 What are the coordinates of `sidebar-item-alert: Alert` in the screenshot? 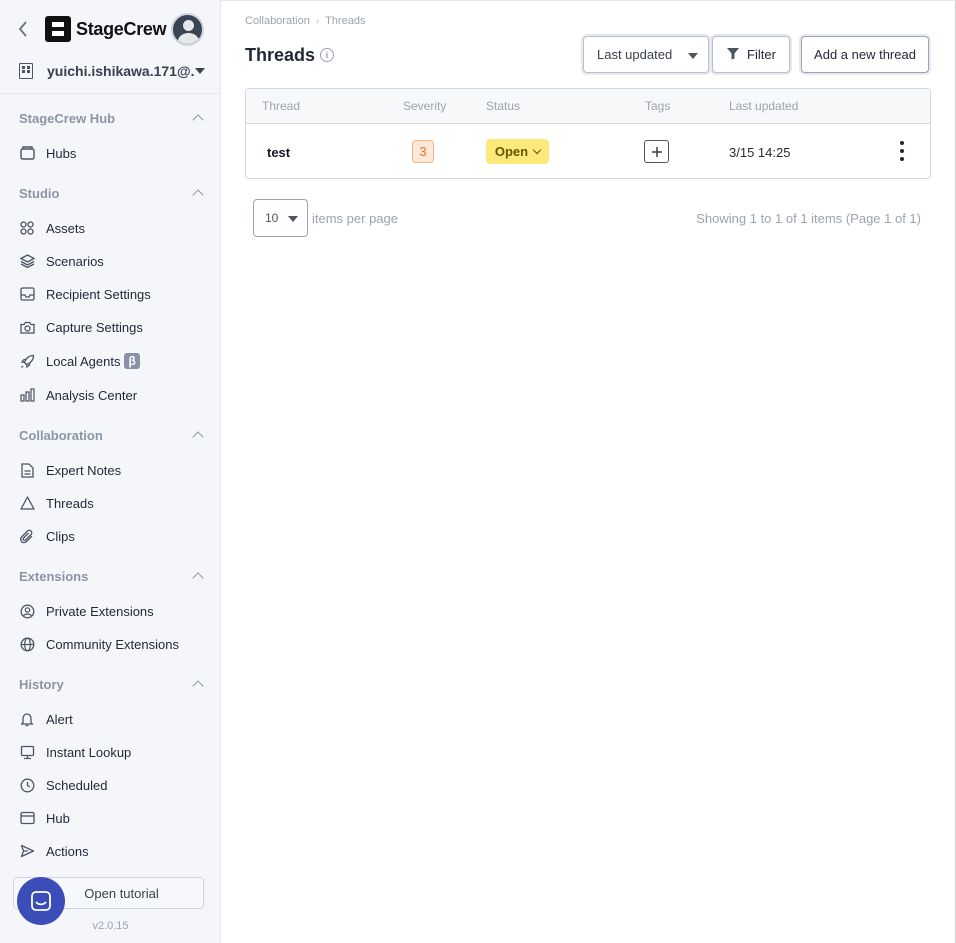 It's located at (112, 719).